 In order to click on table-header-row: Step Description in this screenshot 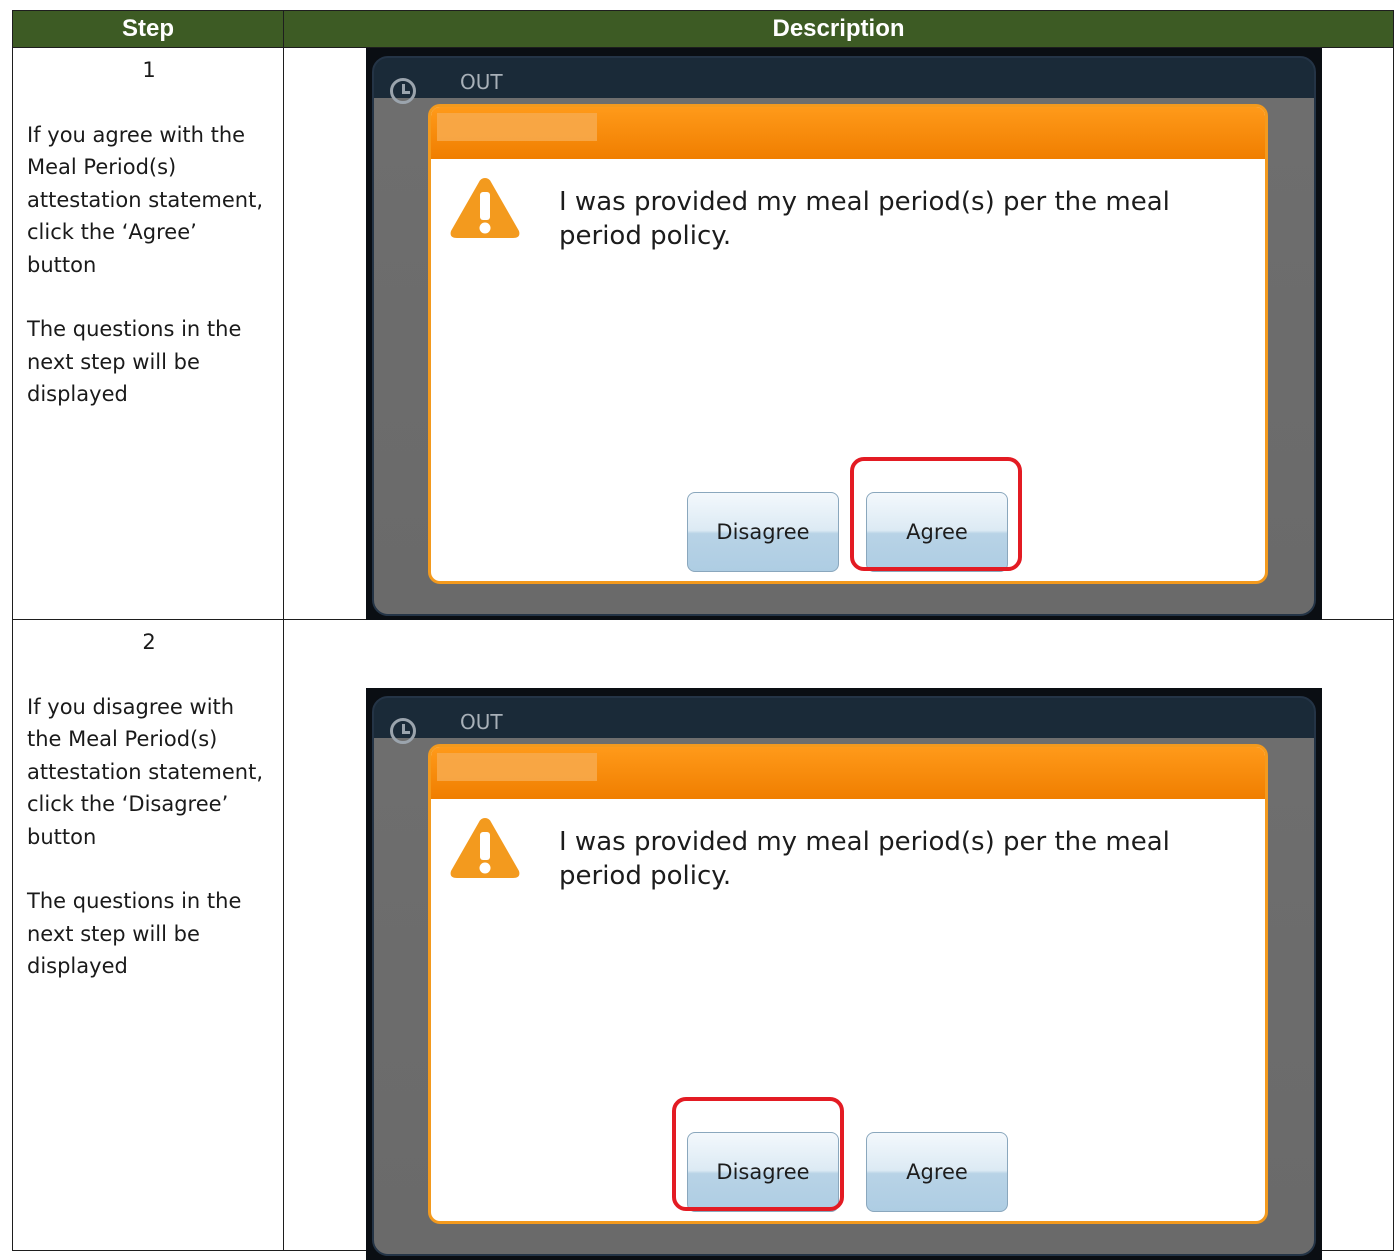, I will do `click(703, 29)`.